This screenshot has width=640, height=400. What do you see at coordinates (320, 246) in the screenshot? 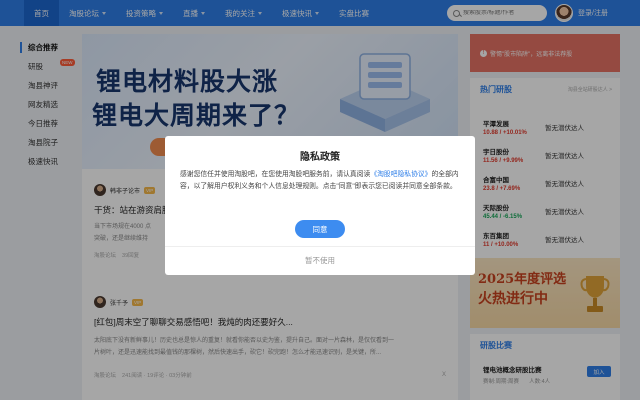
I see `dialog-divider` at bounding box center [320, 246].